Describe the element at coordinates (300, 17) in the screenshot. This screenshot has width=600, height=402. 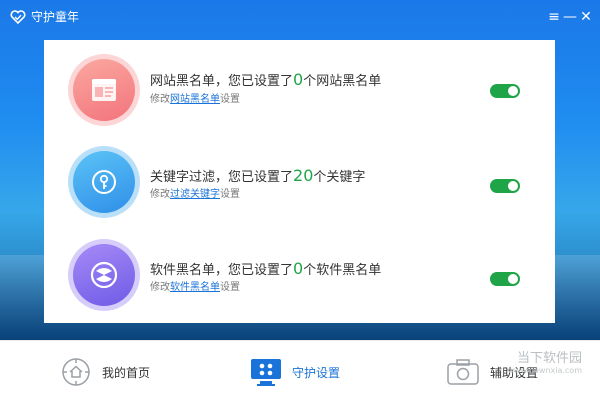
I see `title-bar: 守护童年 ≡ — ✕` at that location.